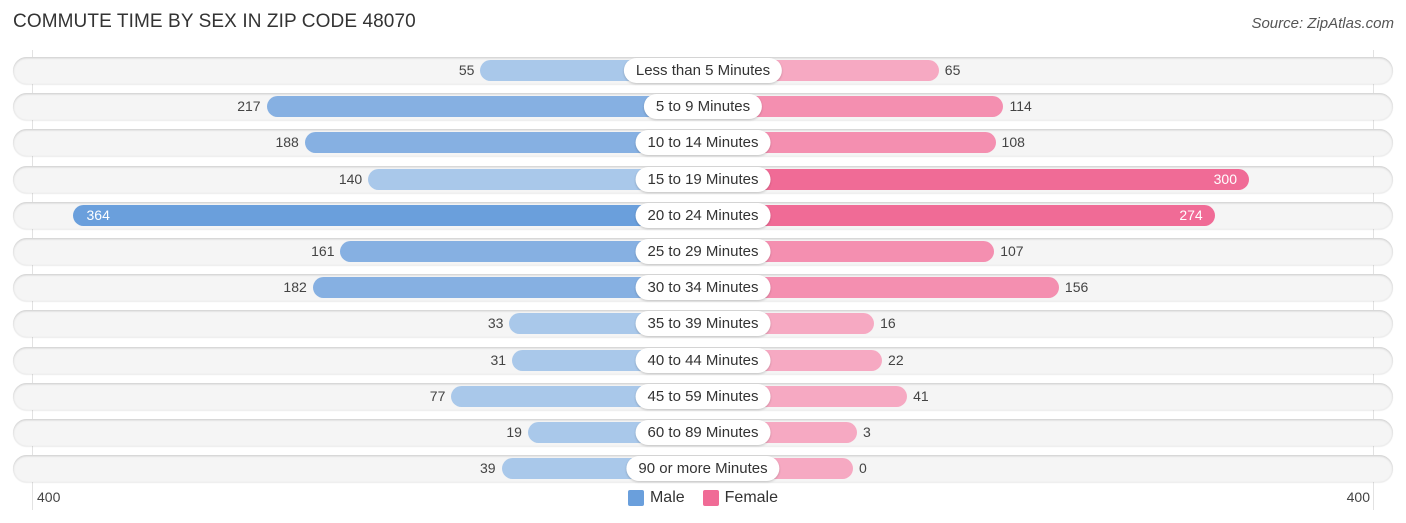  I want to click on value-label-male: 140, so click(350, 178).